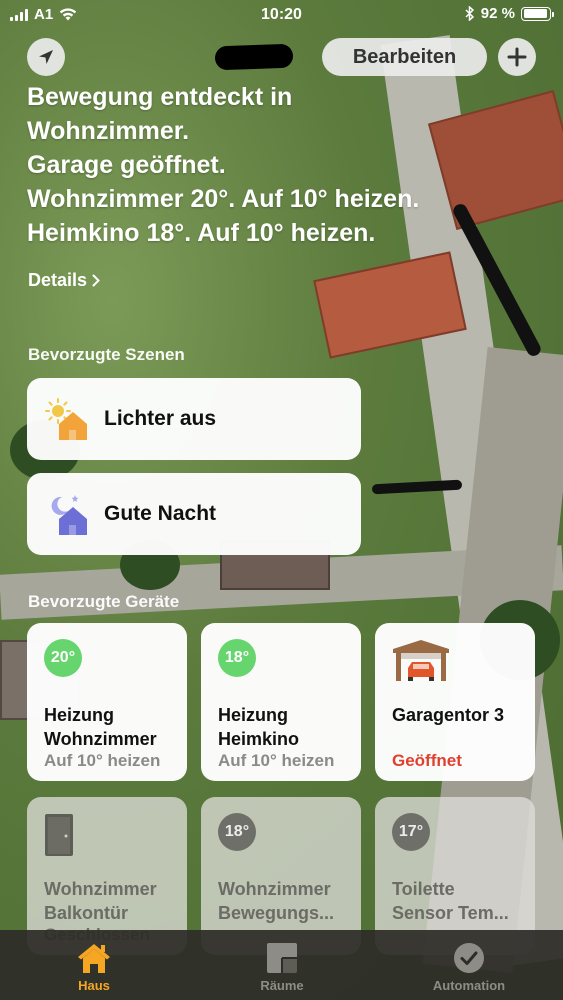  Describe the element at coordinates (281, 15) in the screenshot. I see `status-bar: A1 10:20 92 %` at that location.